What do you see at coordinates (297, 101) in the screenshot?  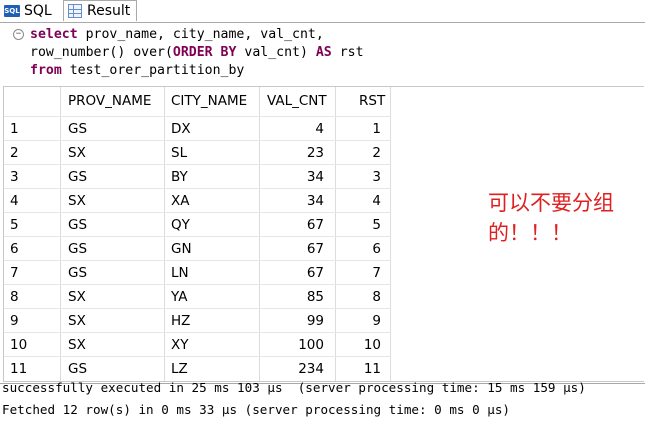 I see `column-header-val-cnt: VAL_CNT` at bounding box center [297, 101].